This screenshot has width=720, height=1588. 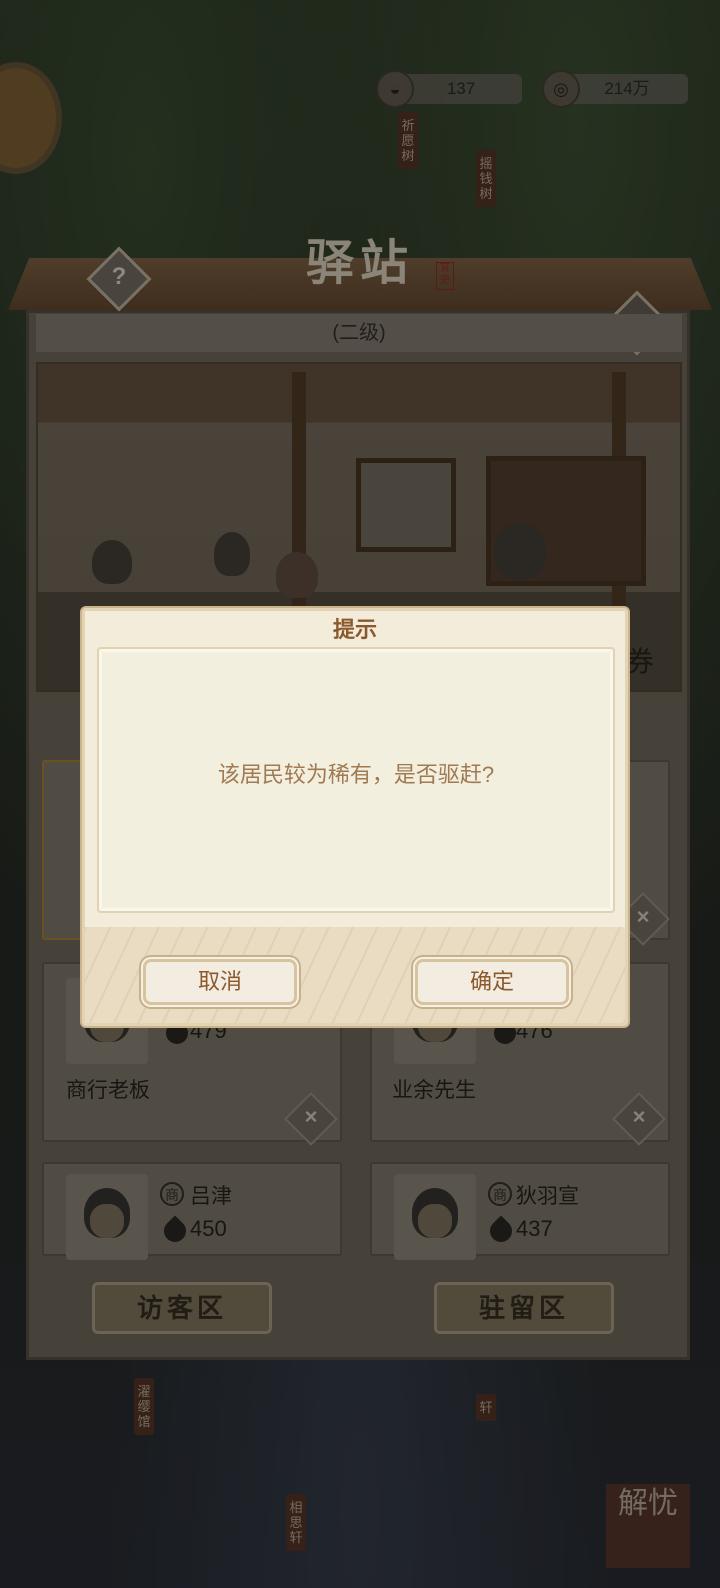 I want to click on dialog-message: 该居民较为稀有，是否驱赶?, so click(x=356, y=774).